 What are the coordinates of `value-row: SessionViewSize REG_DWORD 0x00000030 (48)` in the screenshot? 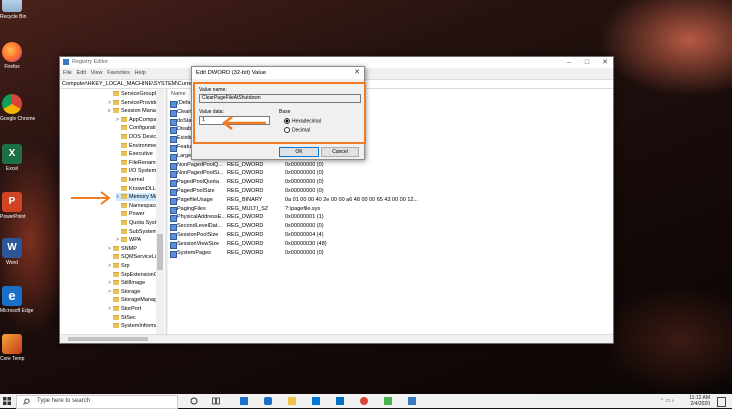 It's located at (390, 244).